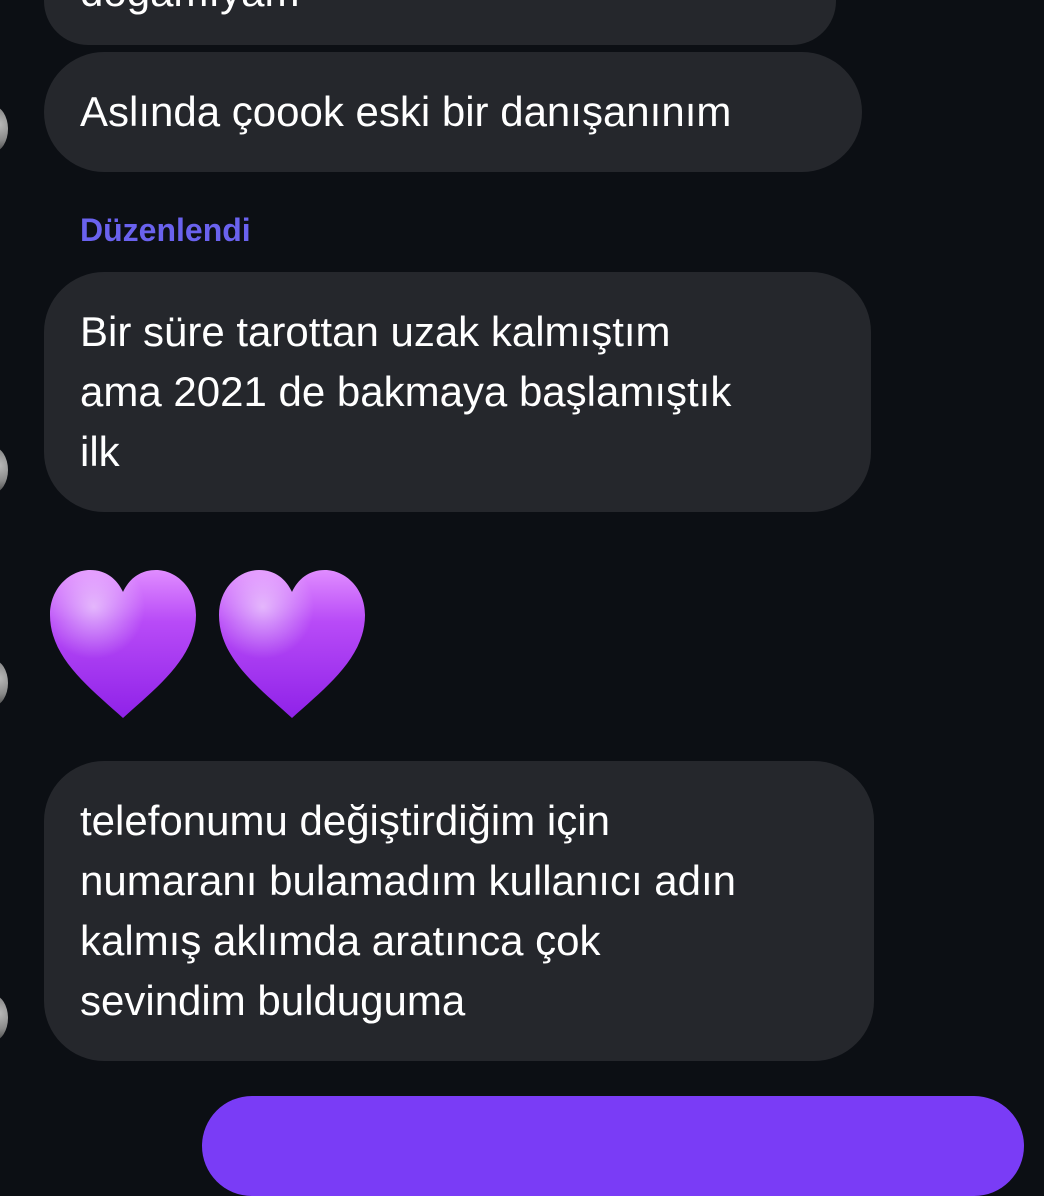 The height and width of the screenshot is (1196, 1044). I want to click on message-line: ama 2021 de bakmaya başlamıştık, so click(406, 391).